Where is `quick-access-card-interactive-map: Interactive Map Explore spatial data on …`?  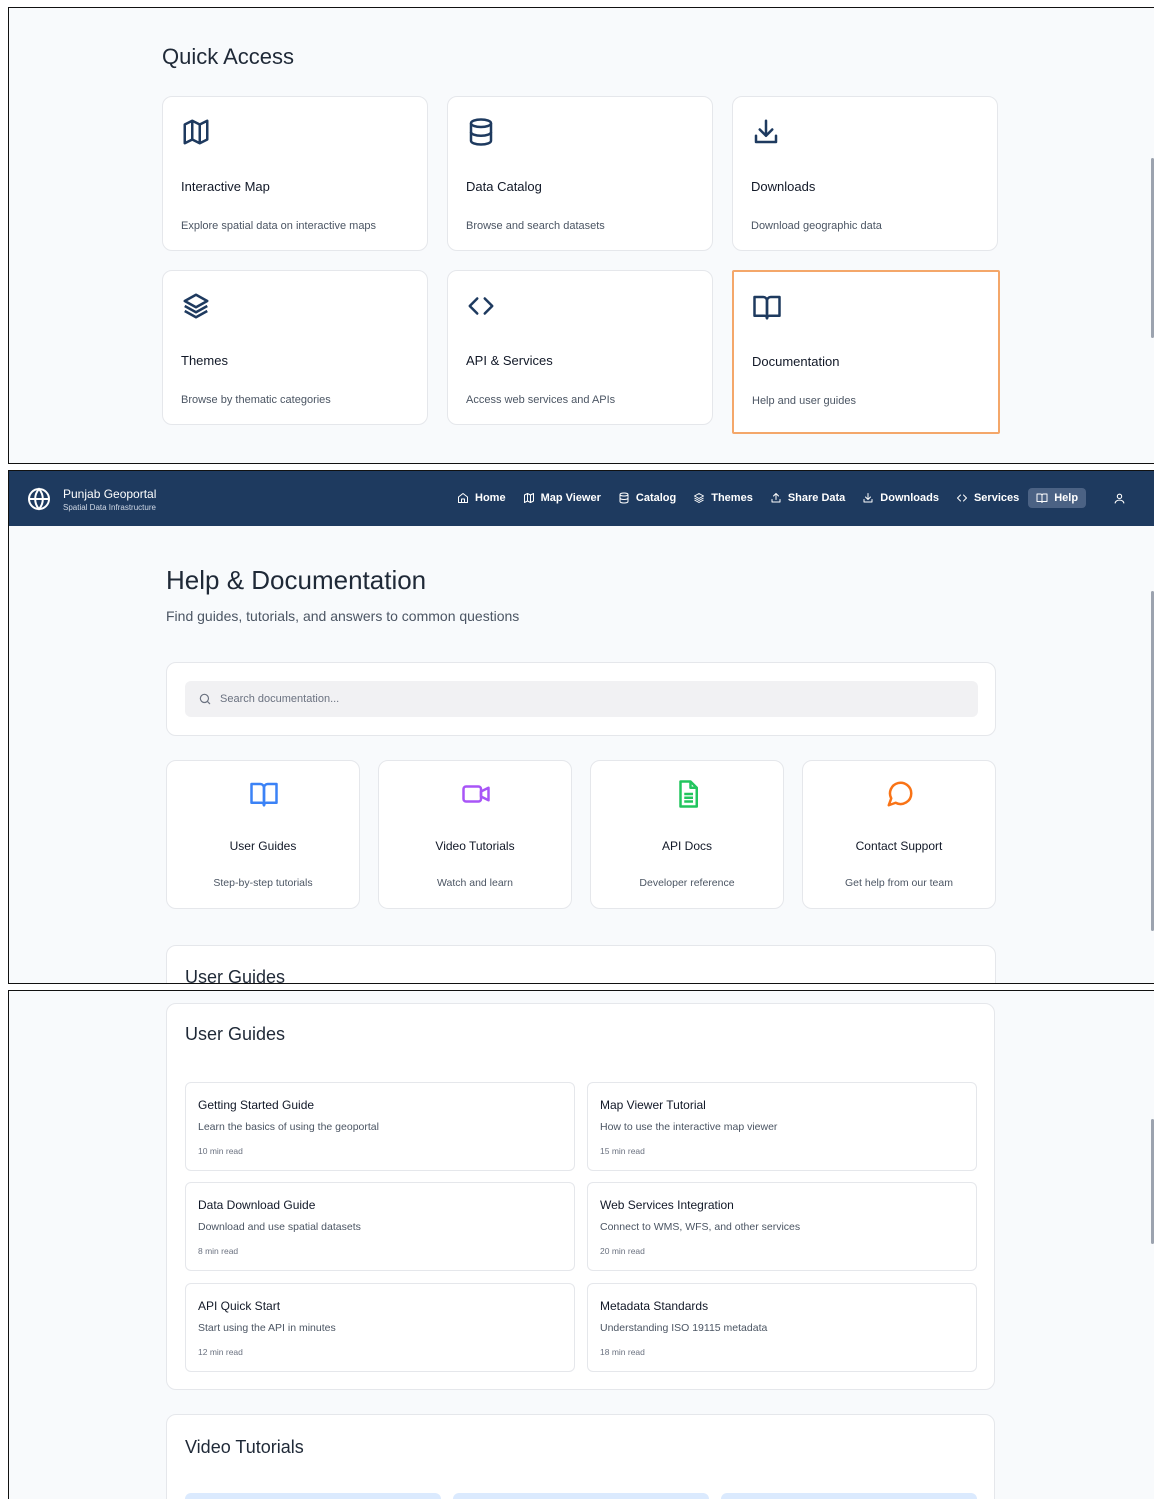
quick-access-card-interactive-map: Interactive Map Explore spatial data on … is located at coordinates (295, 173).